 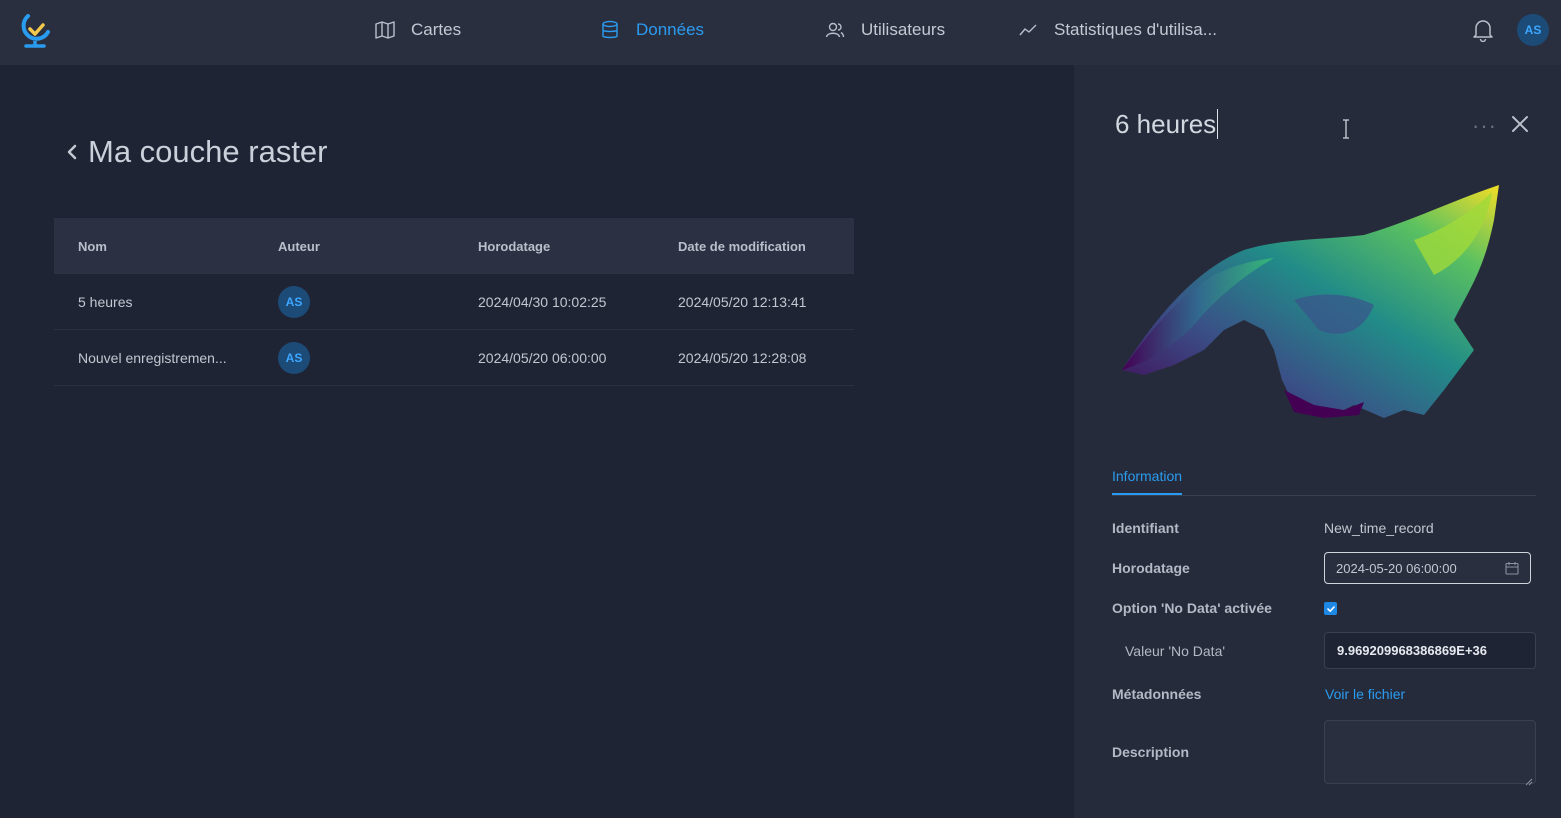 I want to click on calendar-icon, so click(x=1512, y=568).